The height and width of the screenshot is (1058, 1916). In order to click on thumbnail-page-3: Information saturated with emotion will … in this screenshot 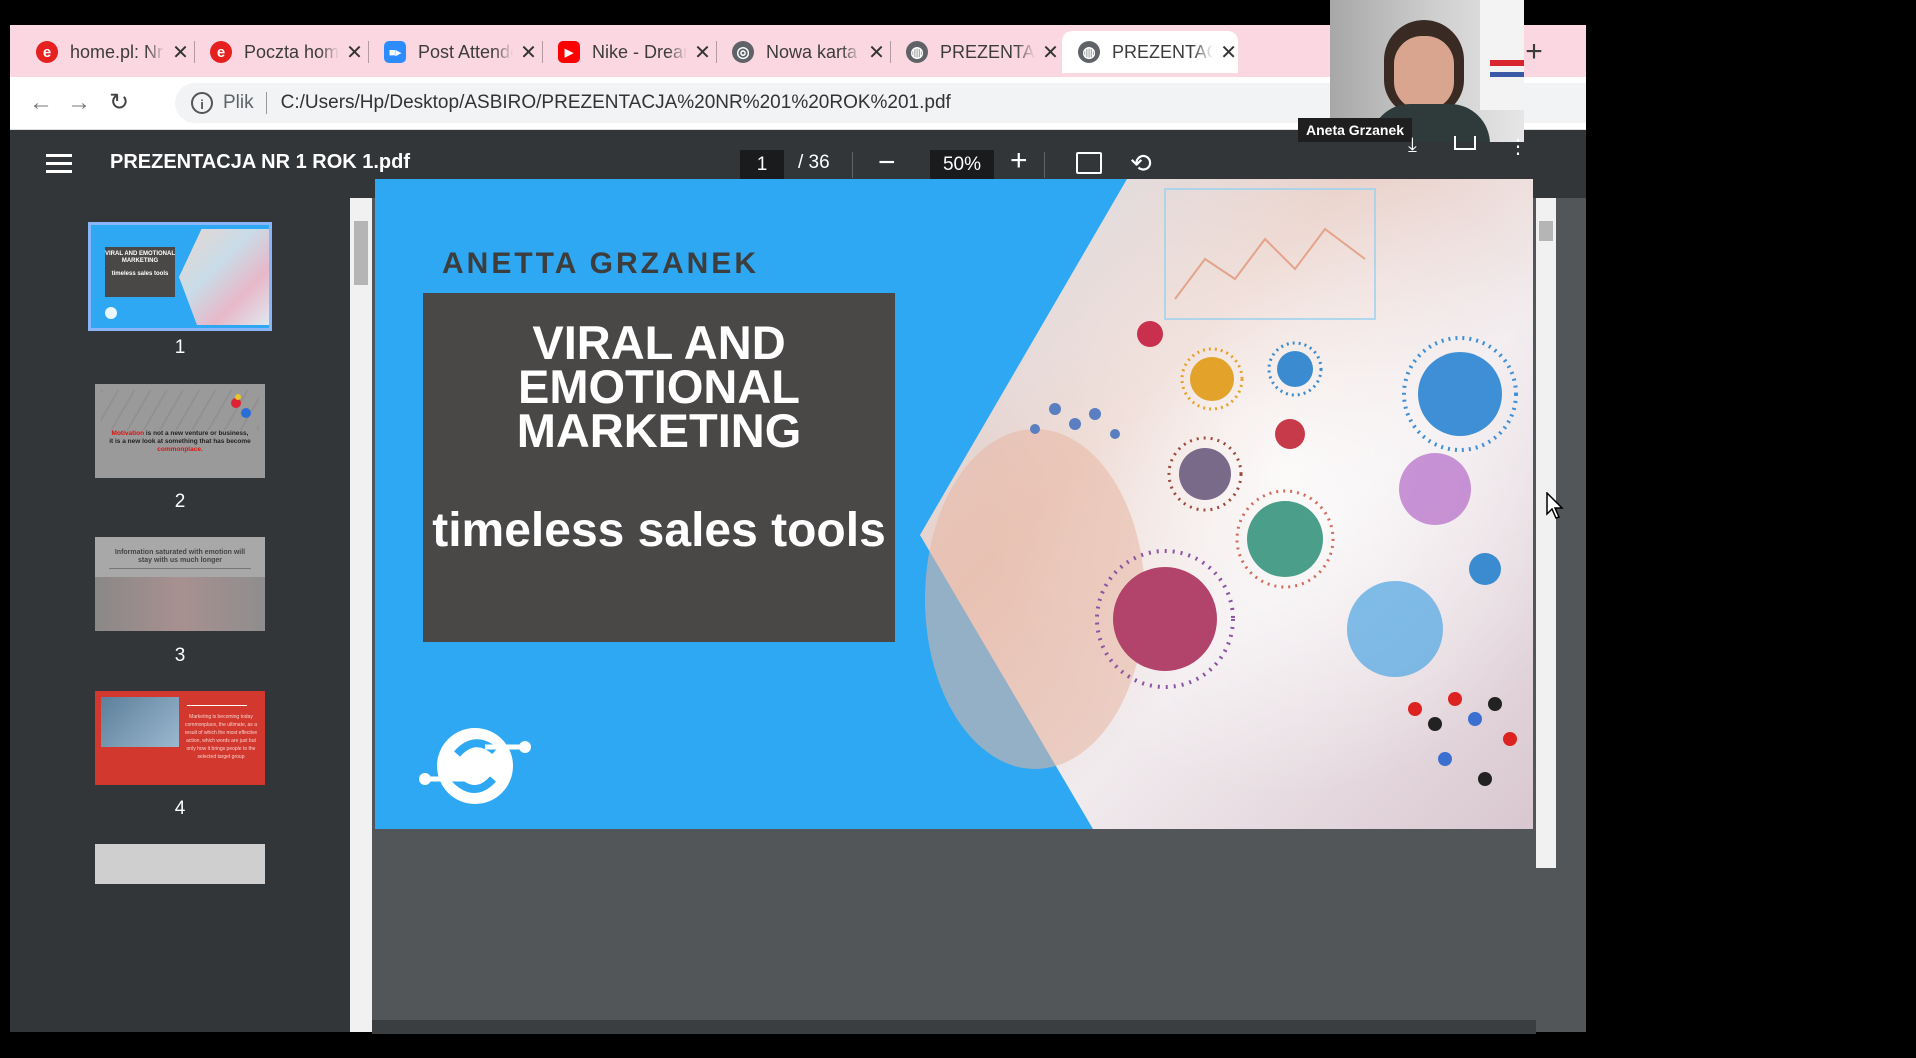, I will do `click(180, 584)`.